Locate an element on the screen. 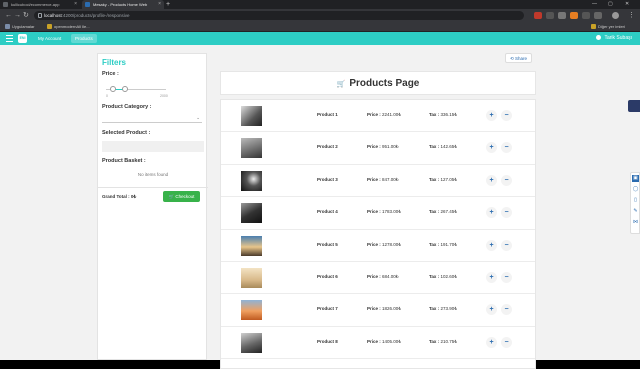  forward-icon: → is located at coordinates (17, 15).